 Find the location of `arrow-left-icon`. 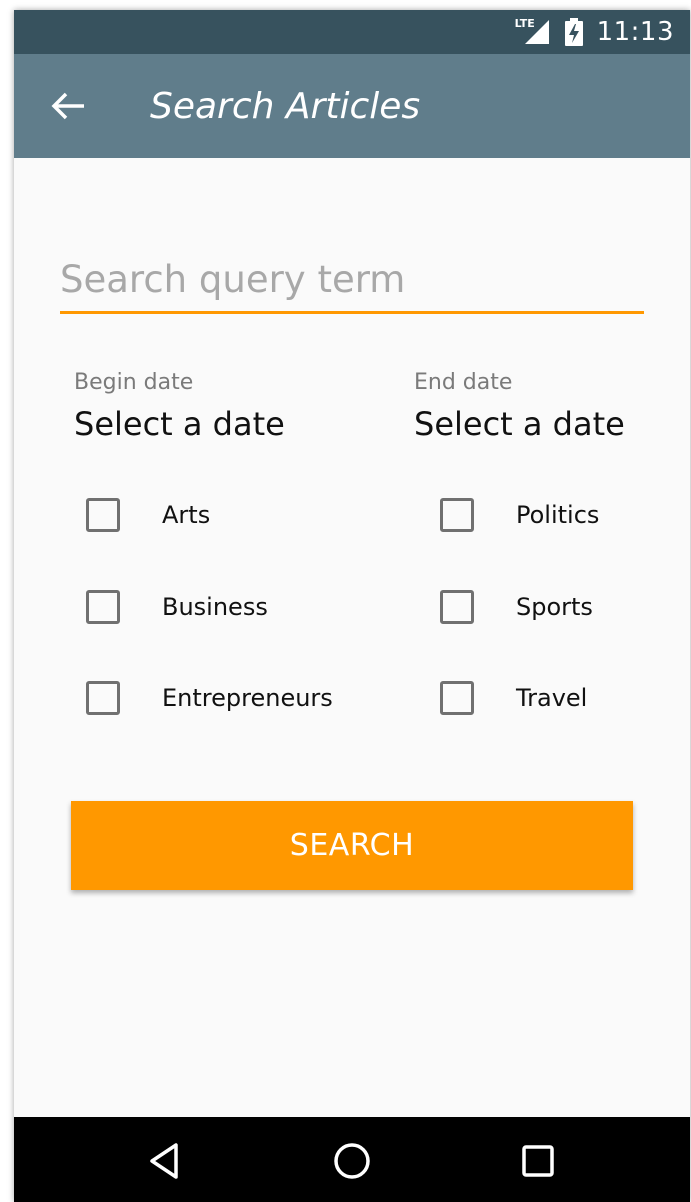

arrow-left-icon is located at coordinates (67, 106).